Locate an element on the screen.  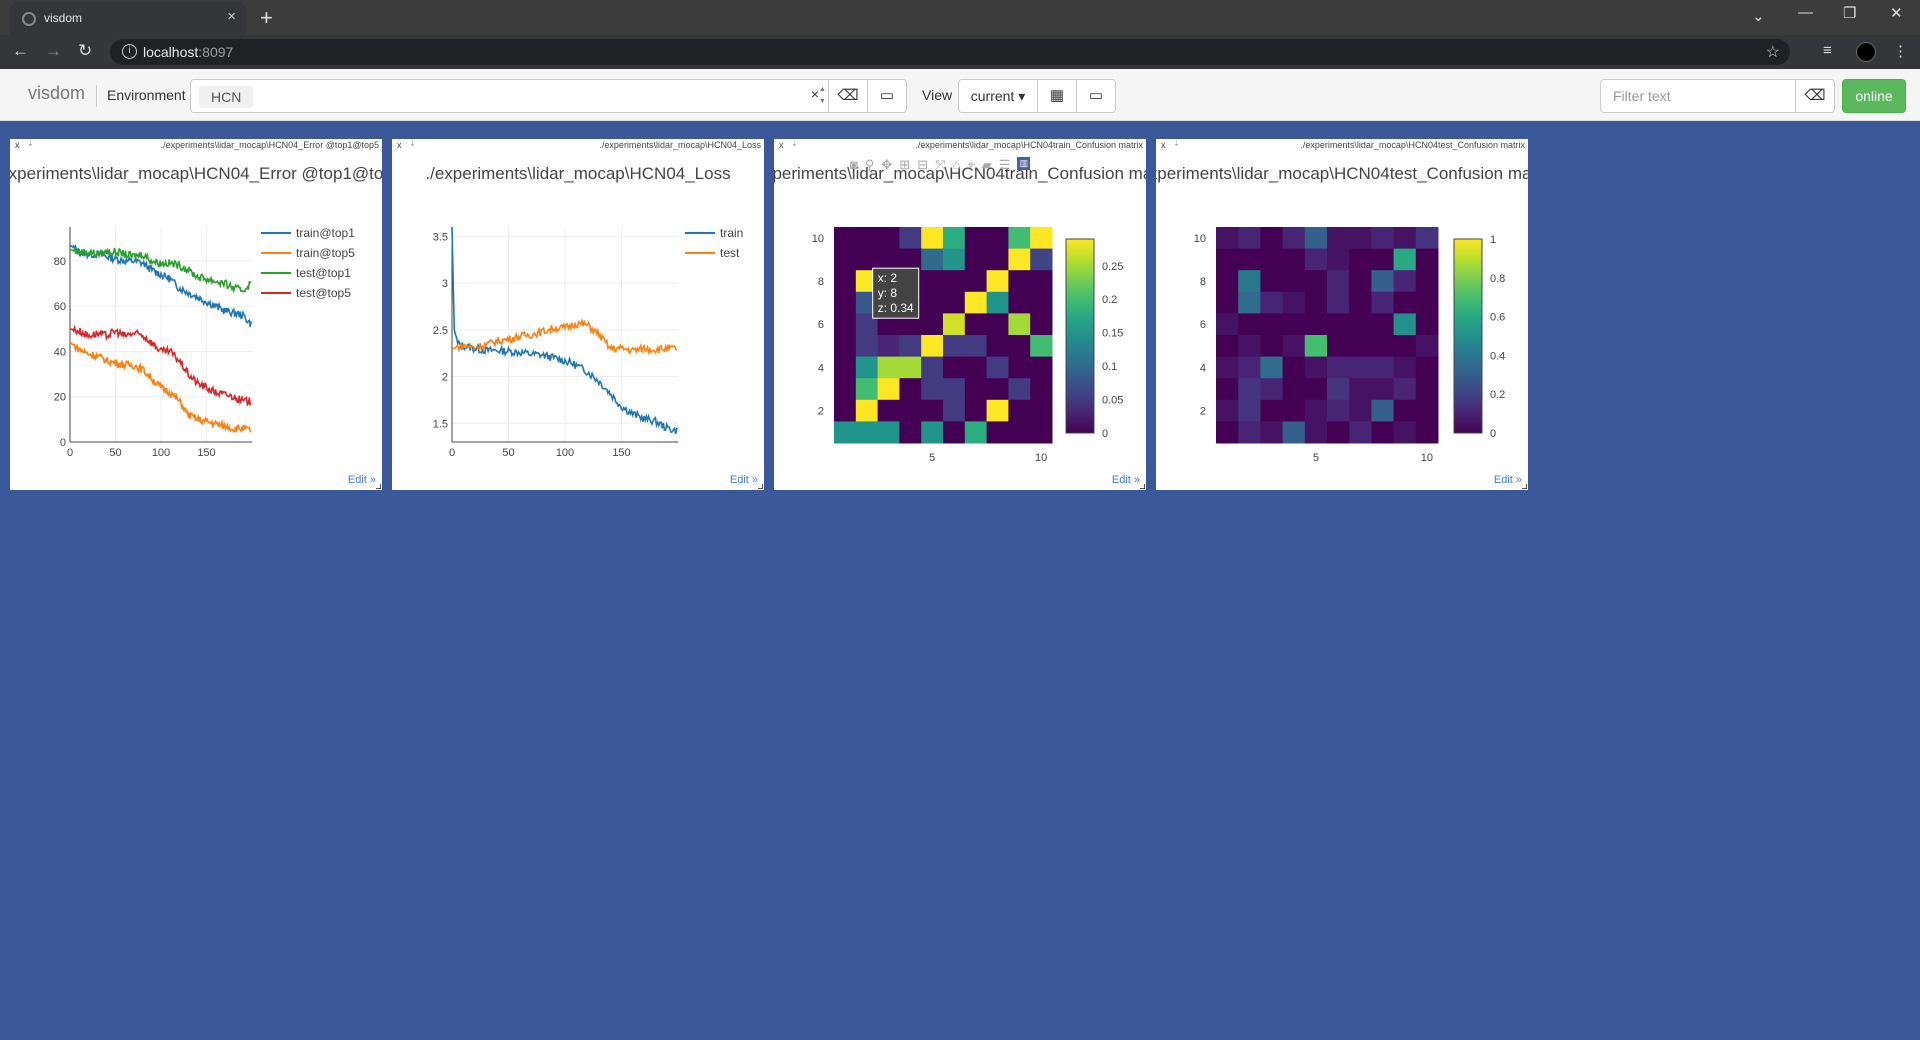
browser-tab: visdom × is located at coordinates (128, 18).